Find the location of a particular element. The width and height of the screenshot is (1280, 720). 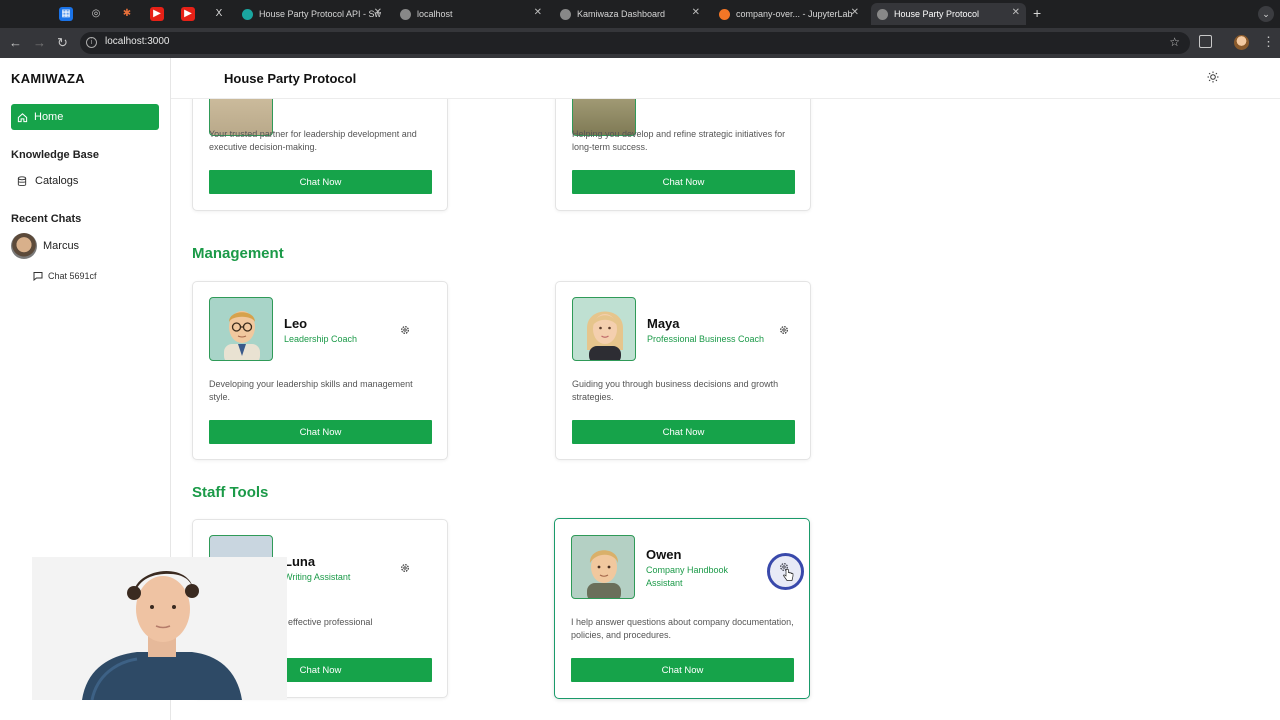

youtube-tab-icon-2: ▶ is located at coordinates (188, 14).